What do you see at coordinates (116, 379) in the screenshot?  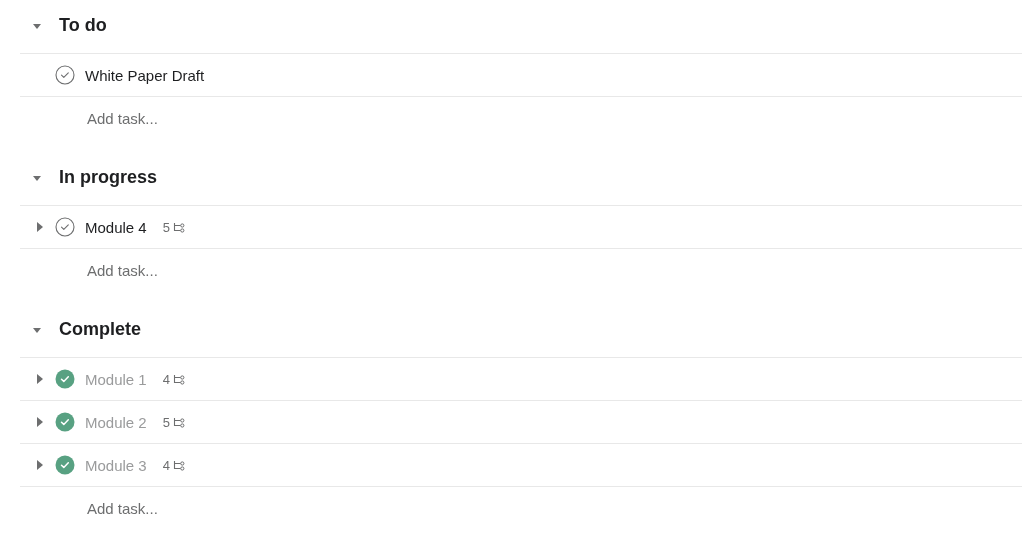 I see `task-name: Module 1` at bounding box center [116, 379].